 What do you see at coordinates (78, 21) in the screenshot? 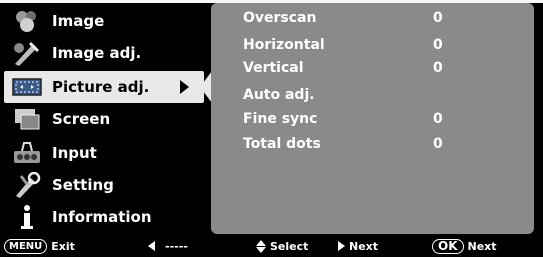
I see `menu-item-label: Image` at bounding box center [78, 21].